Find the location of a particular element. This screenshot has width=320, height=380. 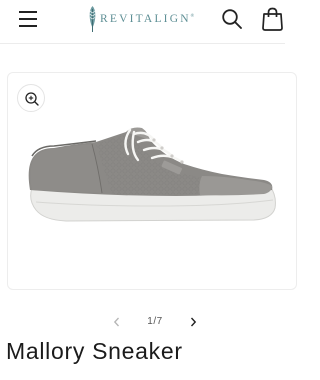

brand-logo: REVITALIGN® is located at coordinates (141, 19).